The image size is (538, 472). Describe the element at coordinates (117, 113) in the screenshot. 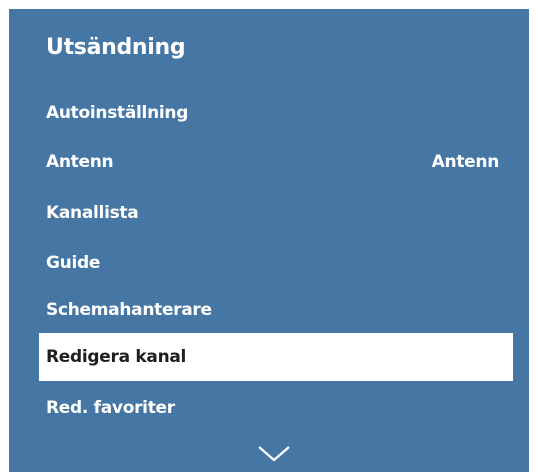

I see `menu-item-label: Autoinställning` at that location.